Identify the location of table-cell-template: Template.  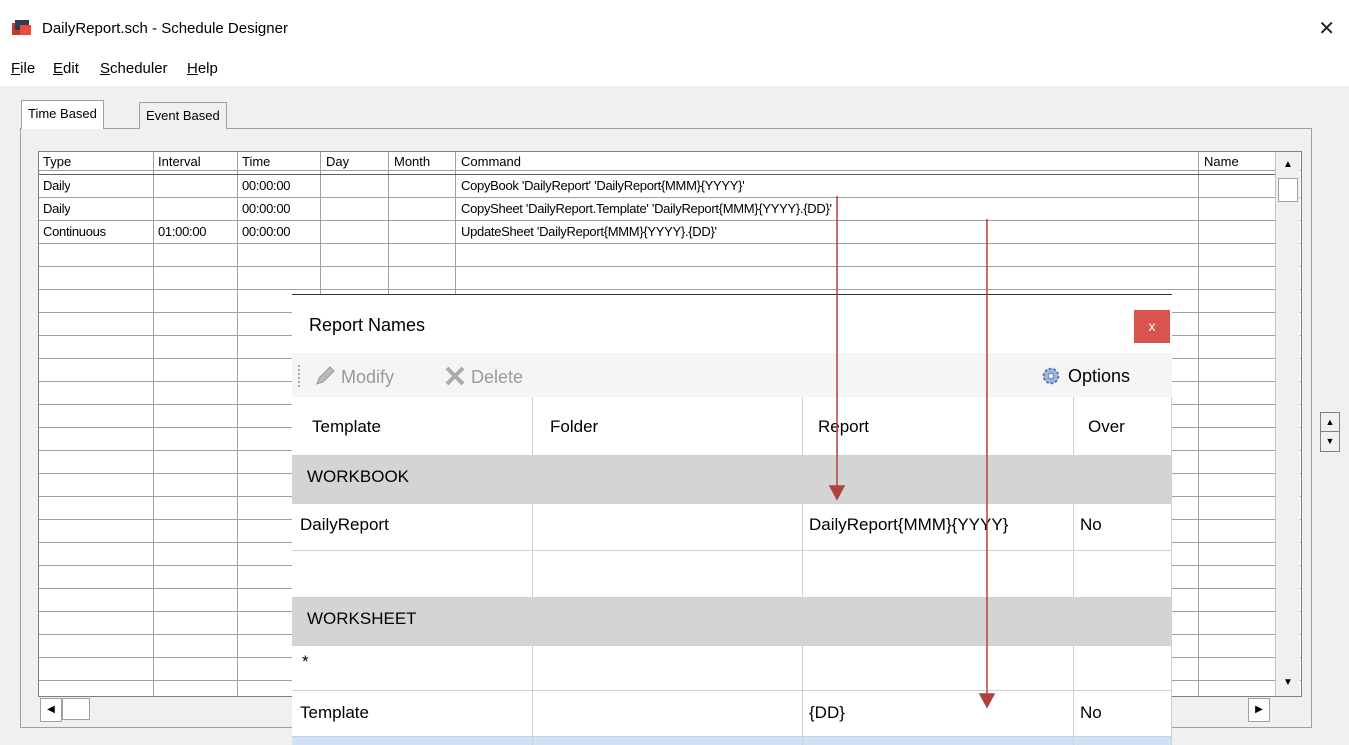
(334, 713).